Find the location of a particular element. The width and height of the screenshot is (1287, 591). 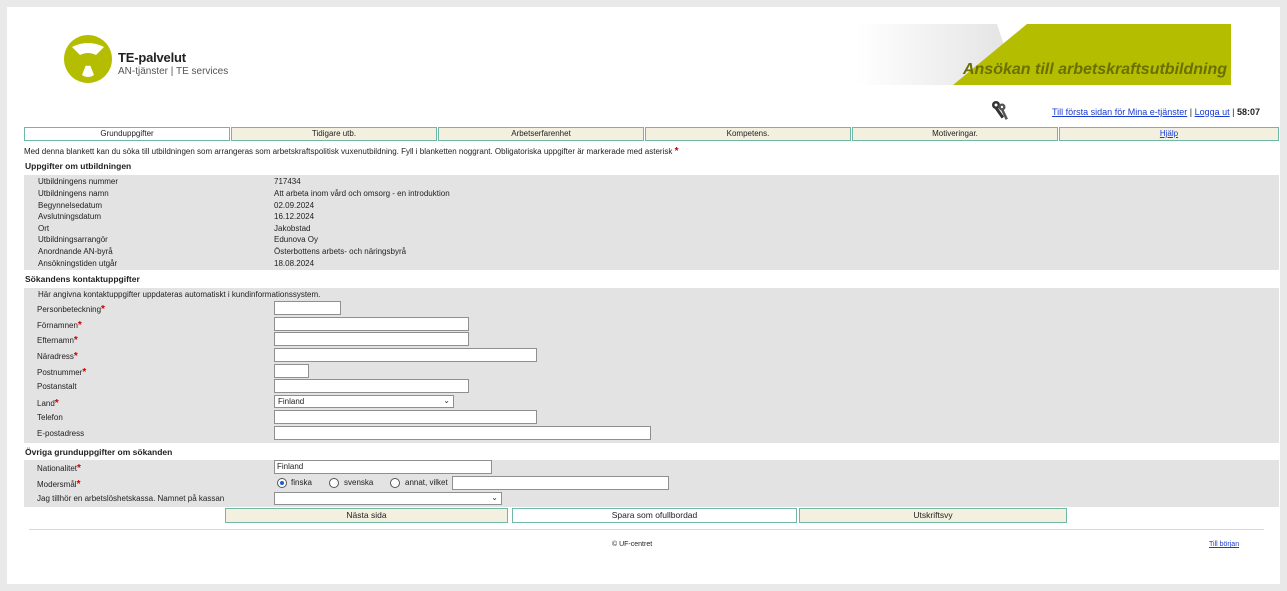

radio-finska is located at coordinates (282, 483).